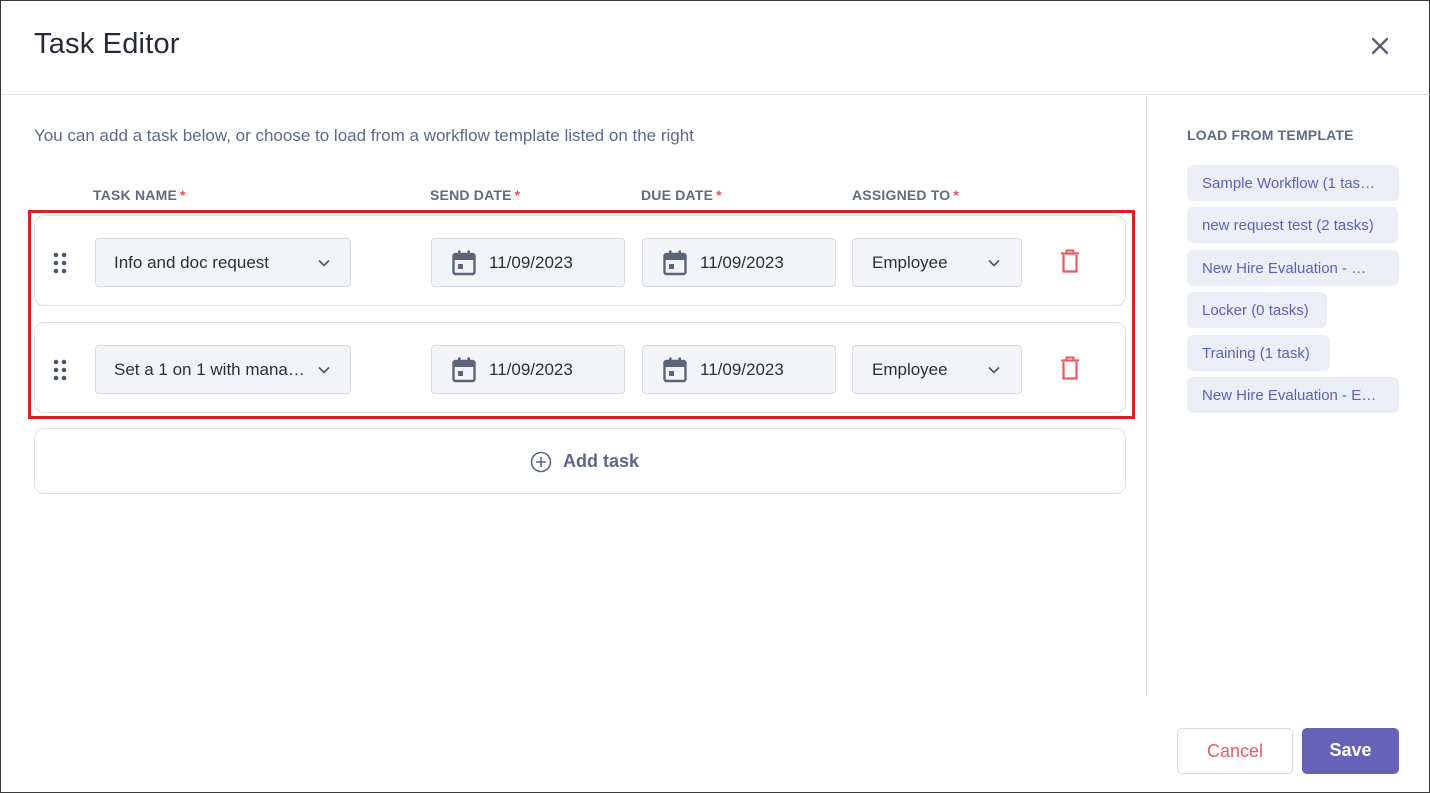 This screenshot has width=1430, height=793. Describe the element at coordinates (475, 195) in the screenshot. I see `column-header-send-date: SEND DATE *` at that location.